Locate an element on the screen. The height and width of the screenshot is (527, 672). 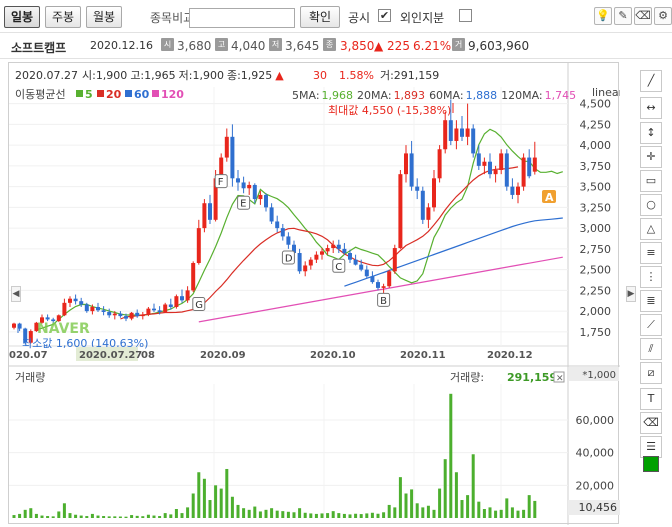
regression-icon: ⧄ is located at coordinates (651, 373).